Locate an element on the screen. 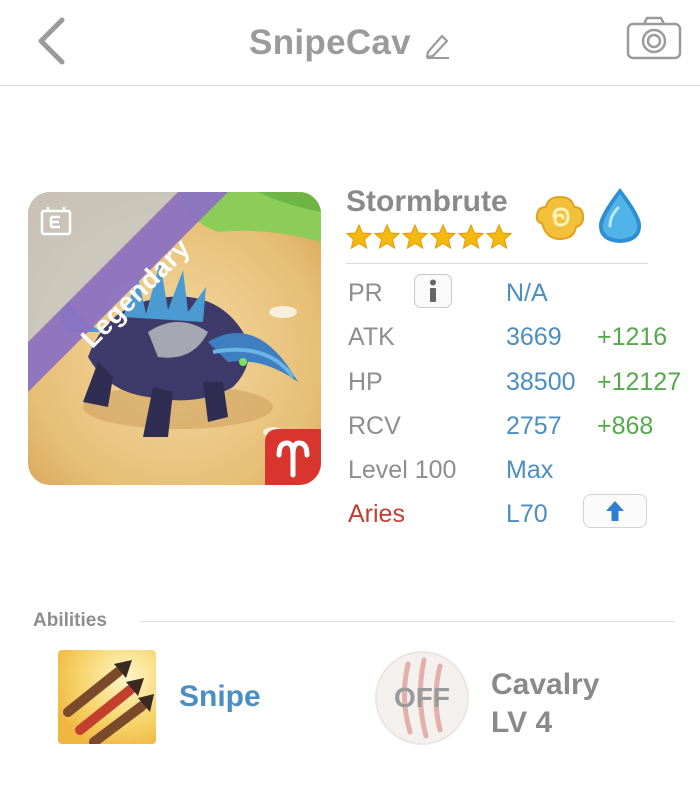 Image resolution: width=700 pixels, height=800 pixels. cavalry-claw-icon: OFF is located at coordinates (422, 698).